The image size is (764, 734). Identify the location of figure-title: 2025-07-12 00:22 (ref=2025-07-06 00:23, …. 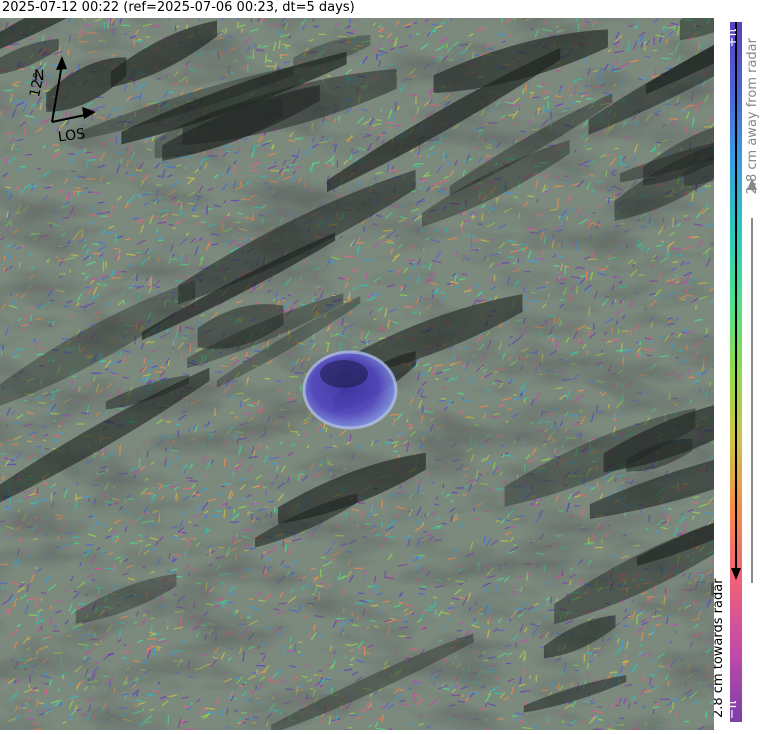
(178, 8).